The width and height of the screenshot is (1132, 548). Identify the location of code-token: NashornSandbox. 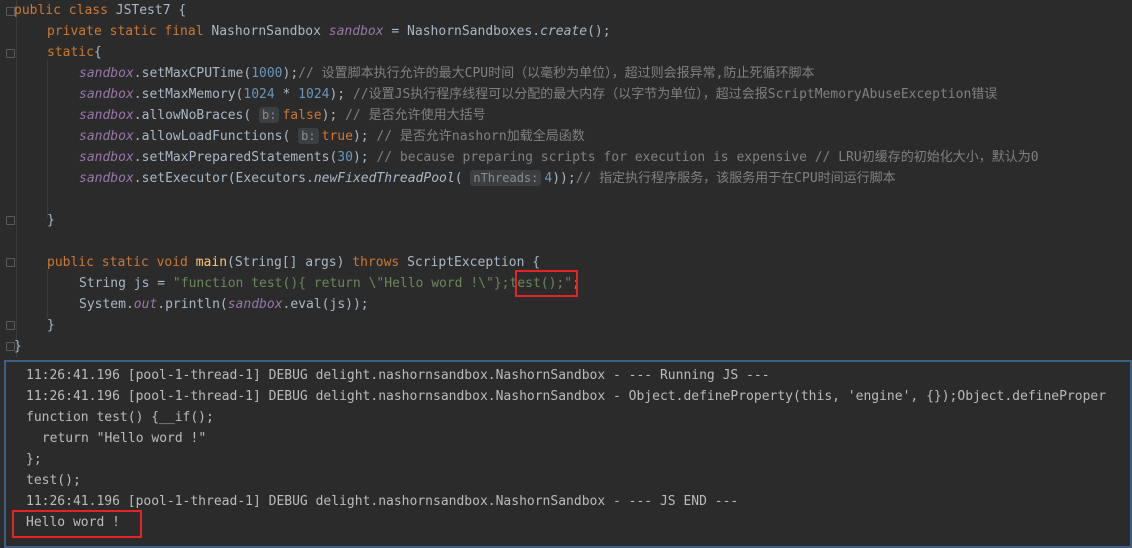
(270, 31).